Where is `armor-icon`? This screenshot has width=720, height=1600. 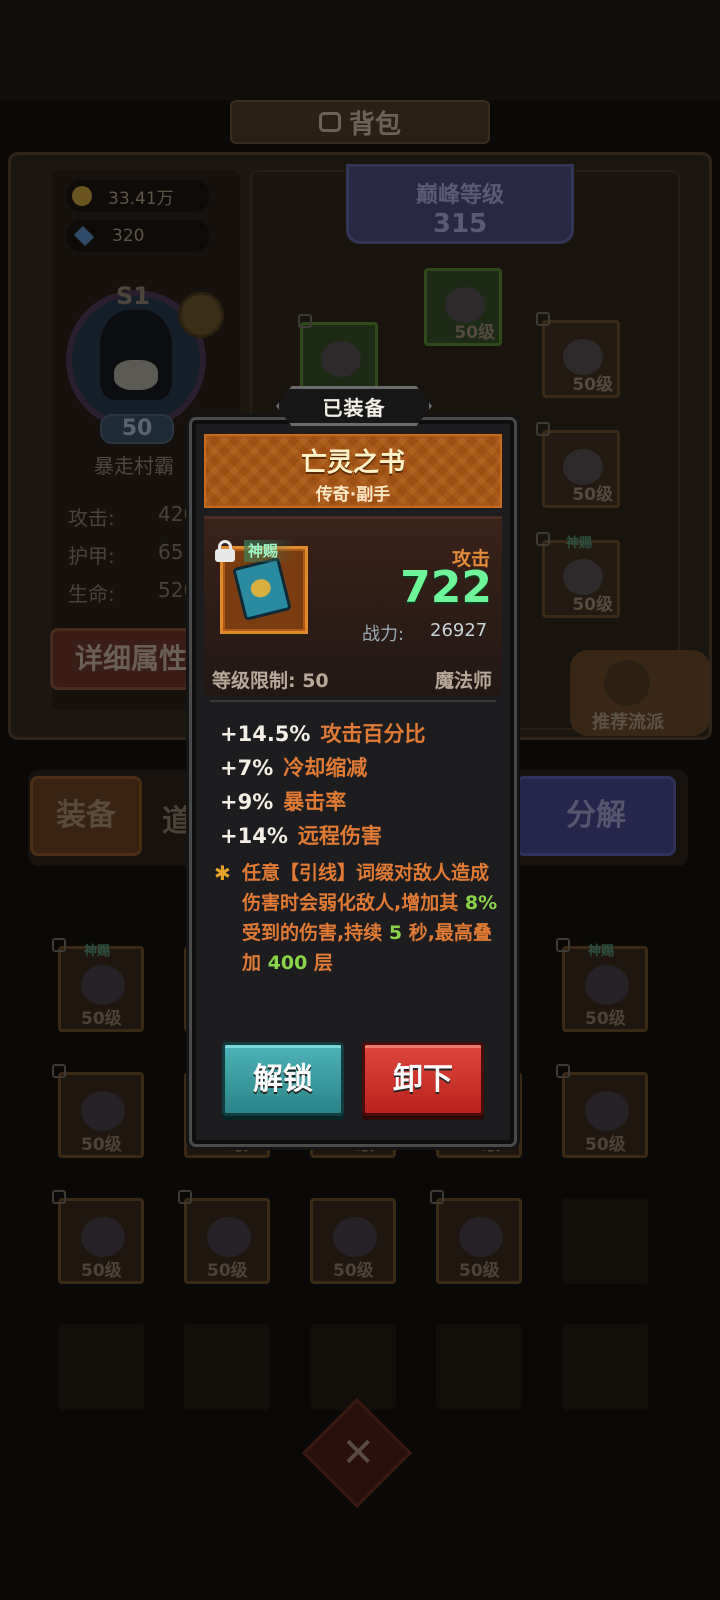 armor-icon is located at coordinates (607, 985).